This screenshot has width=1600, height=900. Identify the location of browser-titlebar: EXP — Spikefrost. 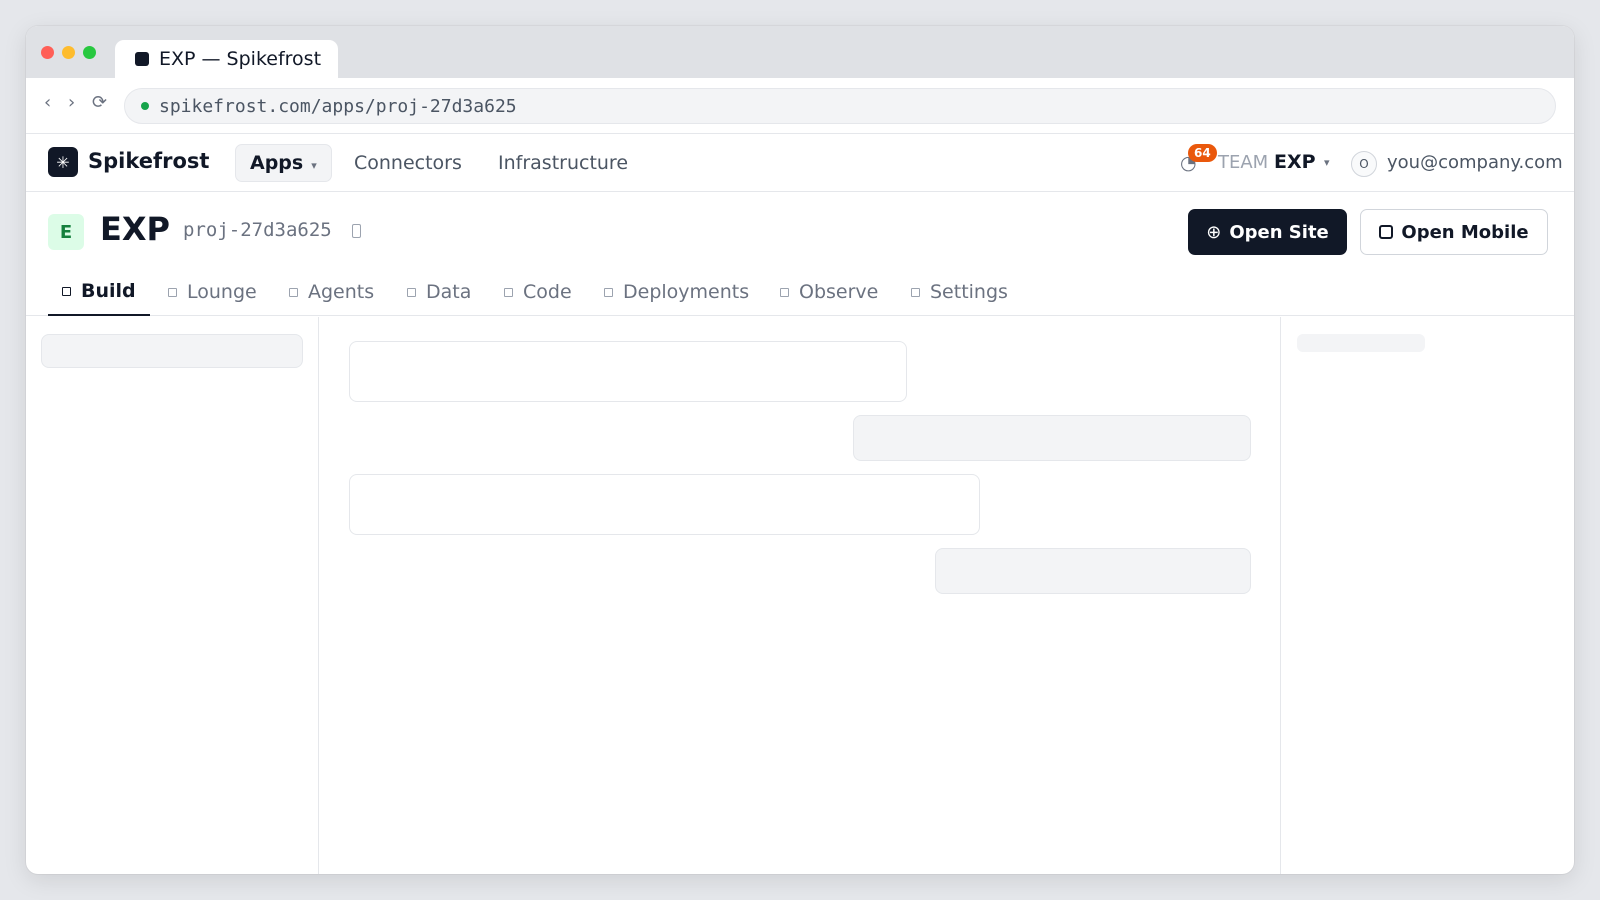
(800, 52).